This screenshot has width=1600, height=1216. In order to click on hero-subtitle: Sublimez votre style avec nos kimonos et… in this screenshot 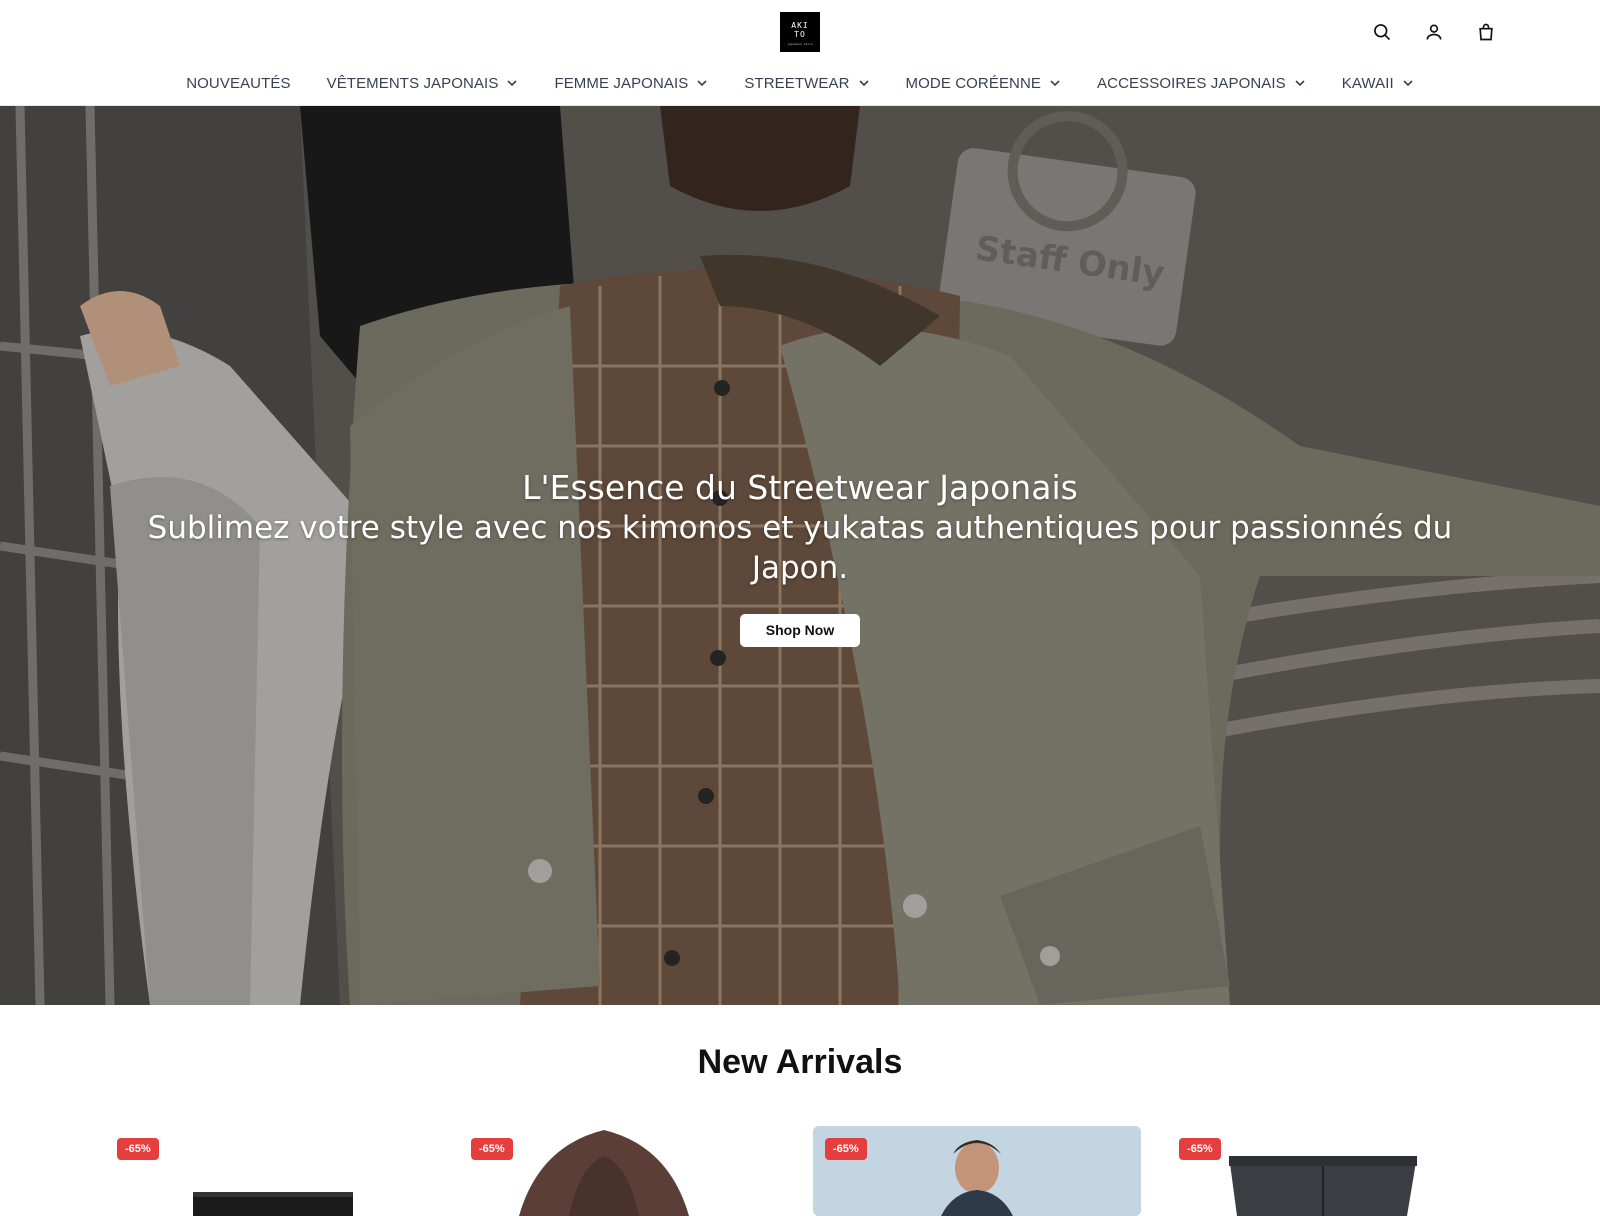, I will do `click(800, 548)`.